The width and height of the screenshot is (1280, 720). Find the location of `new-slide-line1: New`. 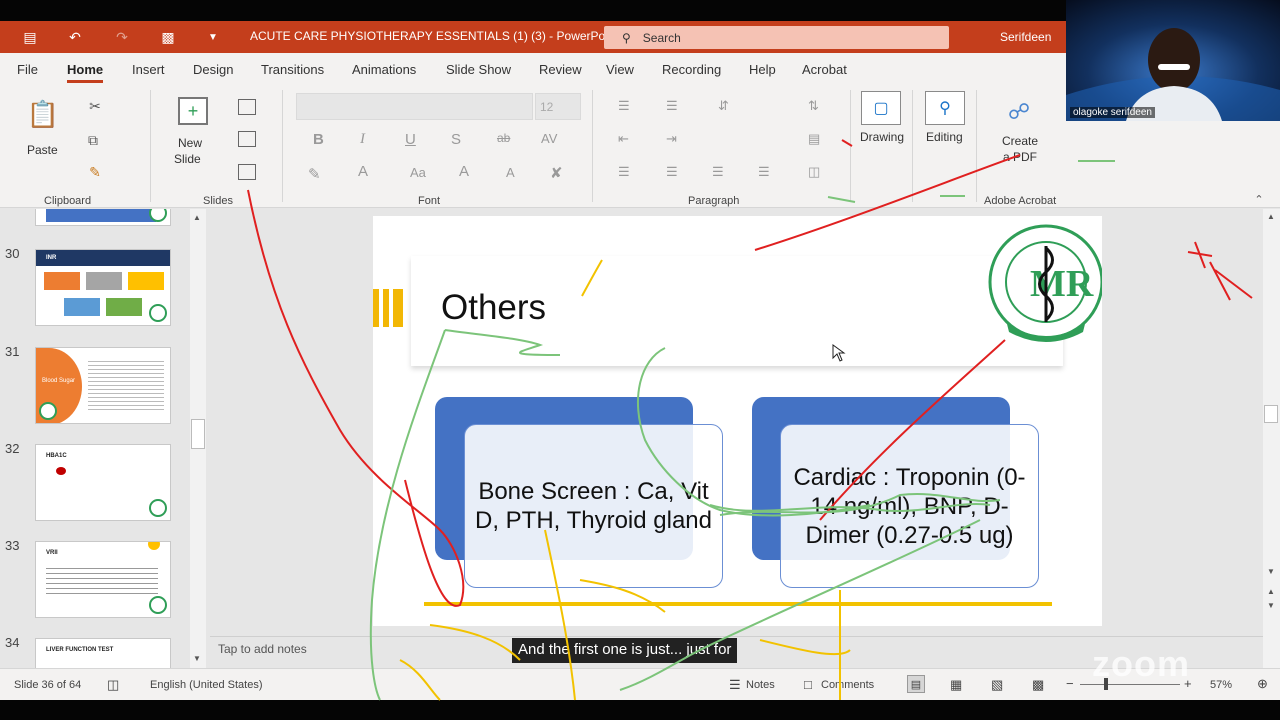

new-slide-line1: New is located at coordinates (190, 143).